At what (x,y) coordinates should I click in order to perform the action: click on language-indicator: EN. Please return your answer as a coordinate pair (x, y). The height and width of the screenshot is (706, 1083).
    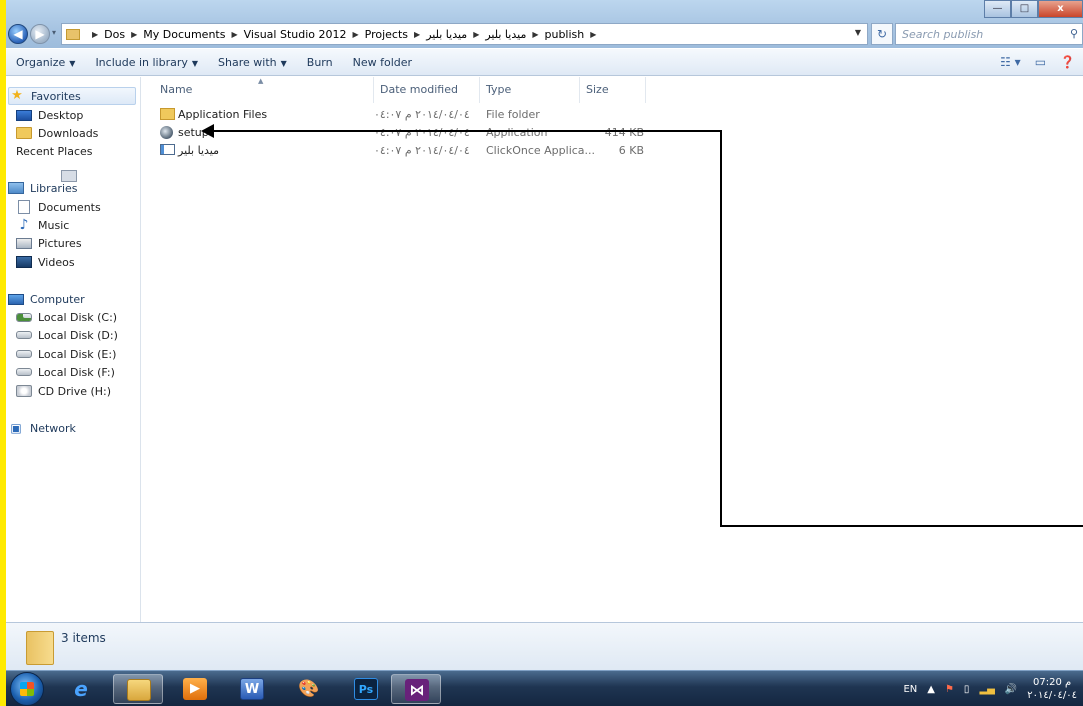
    Looking at the image, I should click on (910, 689).